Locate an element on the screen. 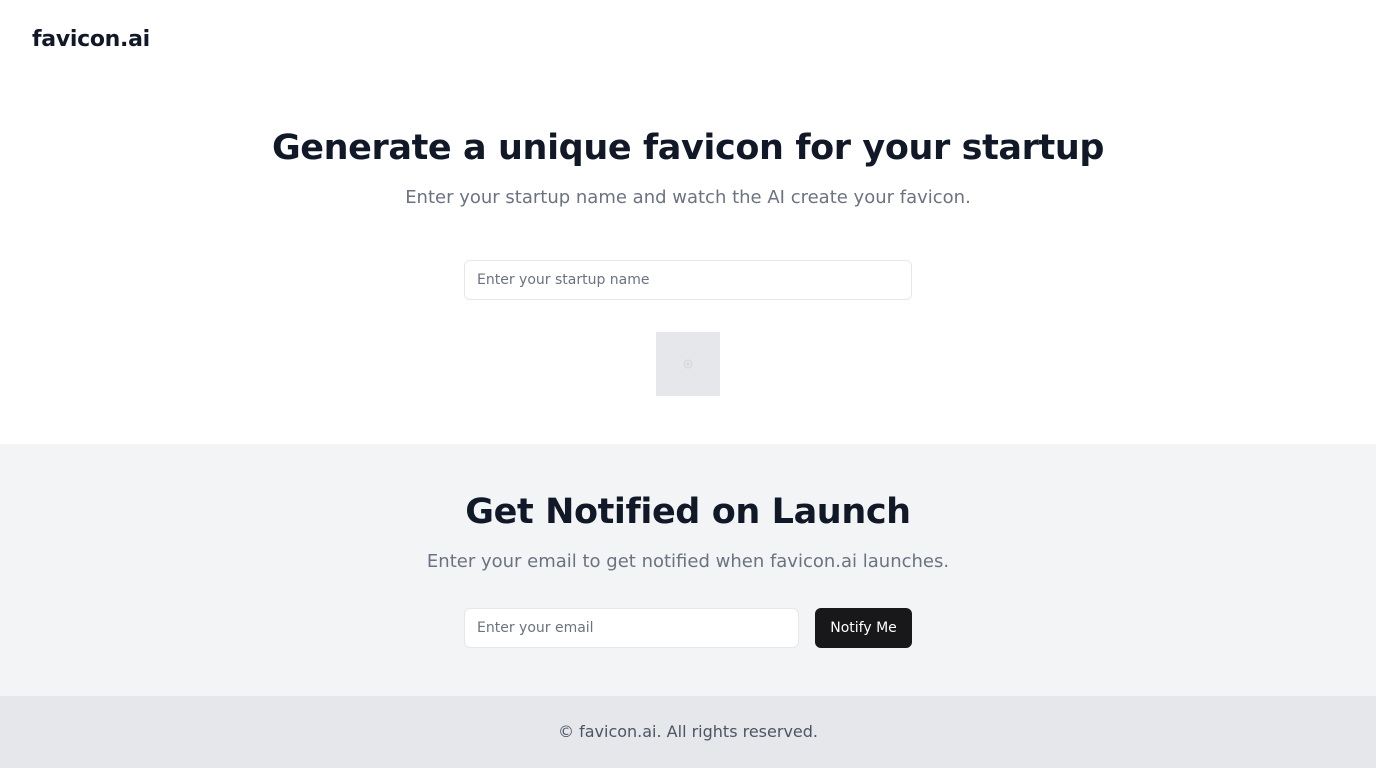  startup-name-input is located at coordinates (688, 280).